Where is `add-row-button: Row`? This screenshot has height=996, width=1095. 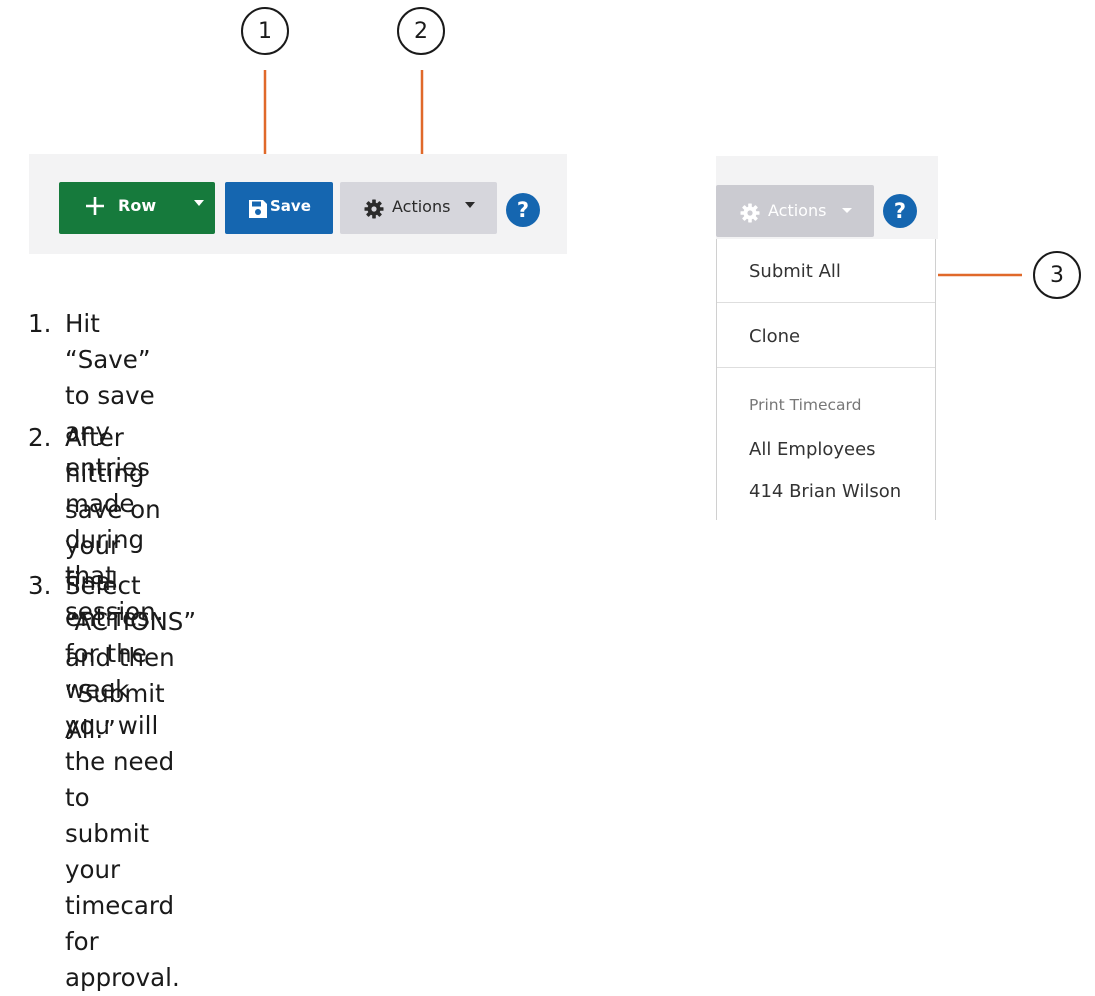
add-row-button: Row is located at coordinates (137, 208).